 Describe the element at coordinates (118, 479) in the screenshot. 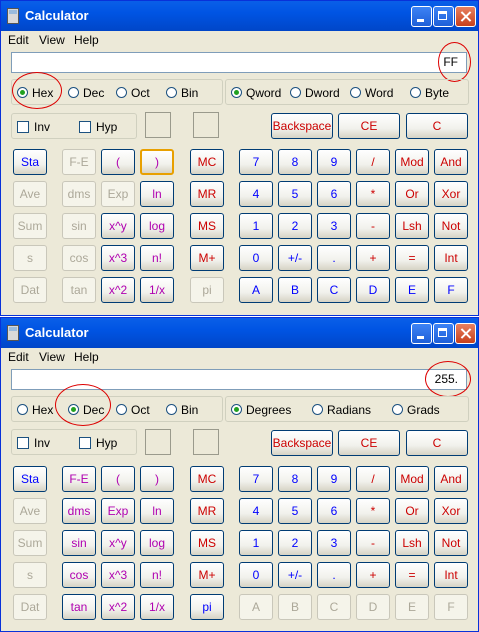

I see `open-paren-button: (` at that location.